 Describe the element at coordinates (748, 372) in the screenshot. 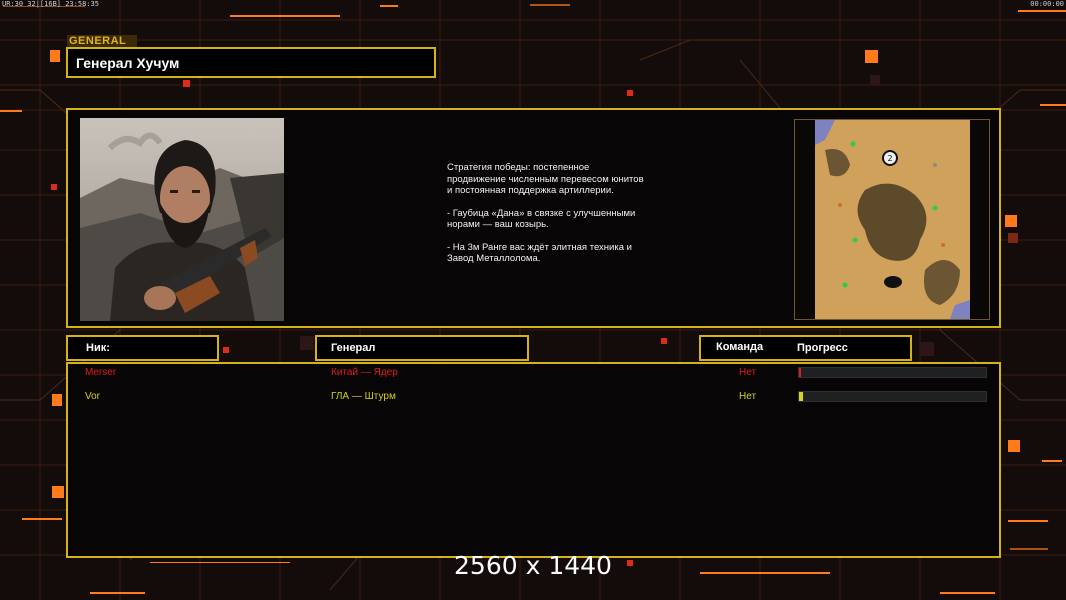

I see `row-1-team: Нет` at that location.